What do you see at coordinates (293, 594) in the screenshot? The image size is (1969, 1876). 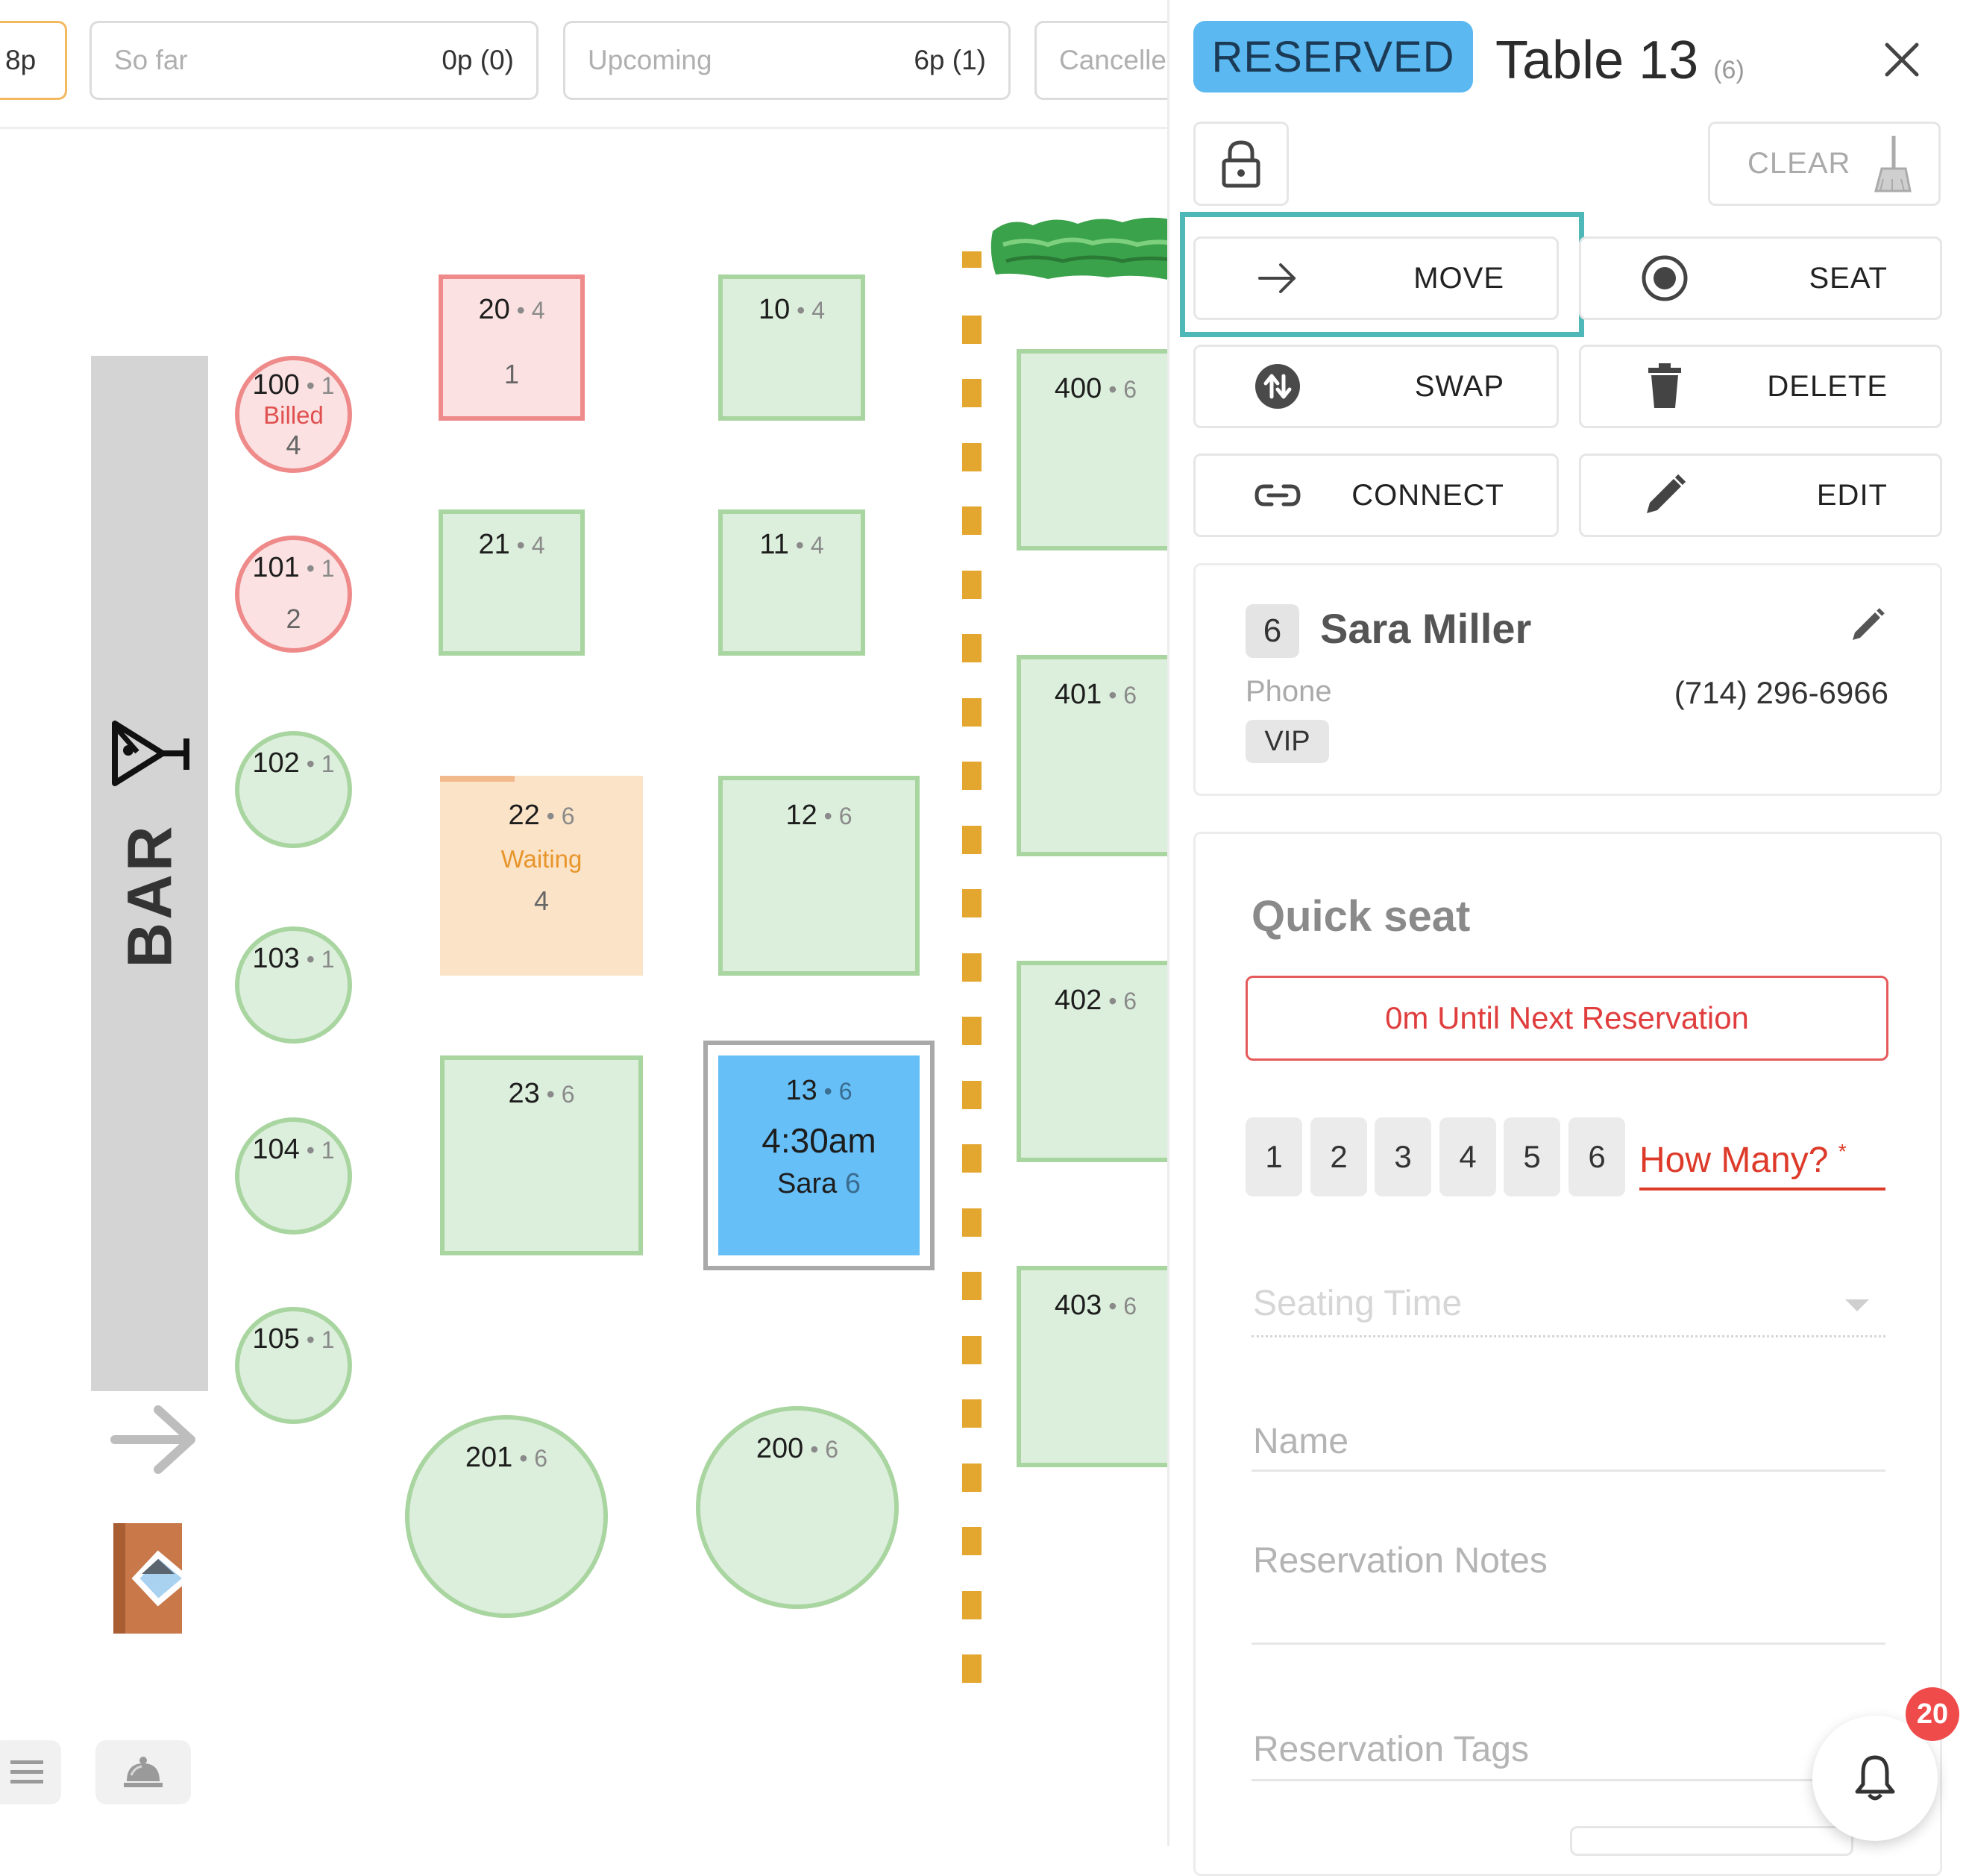 I see `table-101: 101 • 1 2` at bounding box center [293, 594].